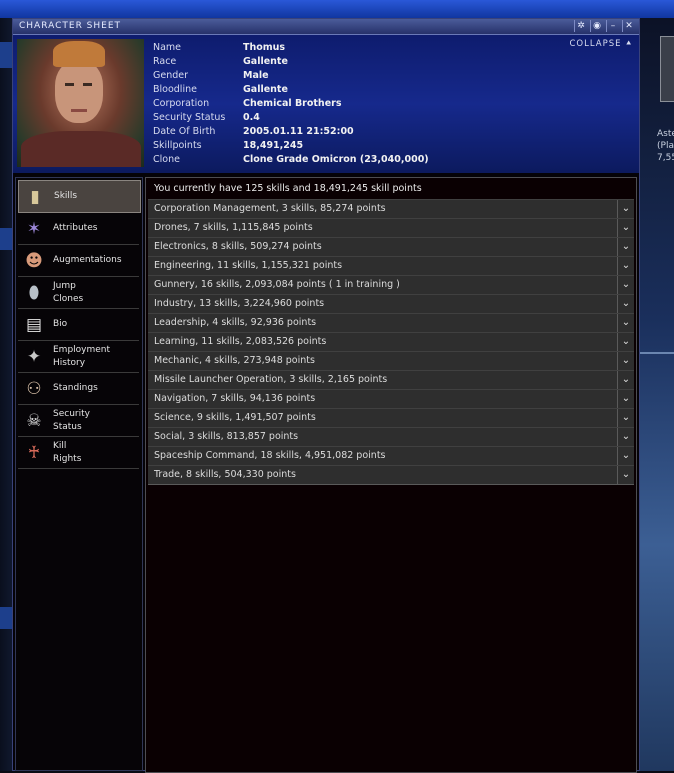 The image size is (674, 773). I want to click on skill-group-label: Industry, 13 skills, 3,224,960 points, so click(239, 303).